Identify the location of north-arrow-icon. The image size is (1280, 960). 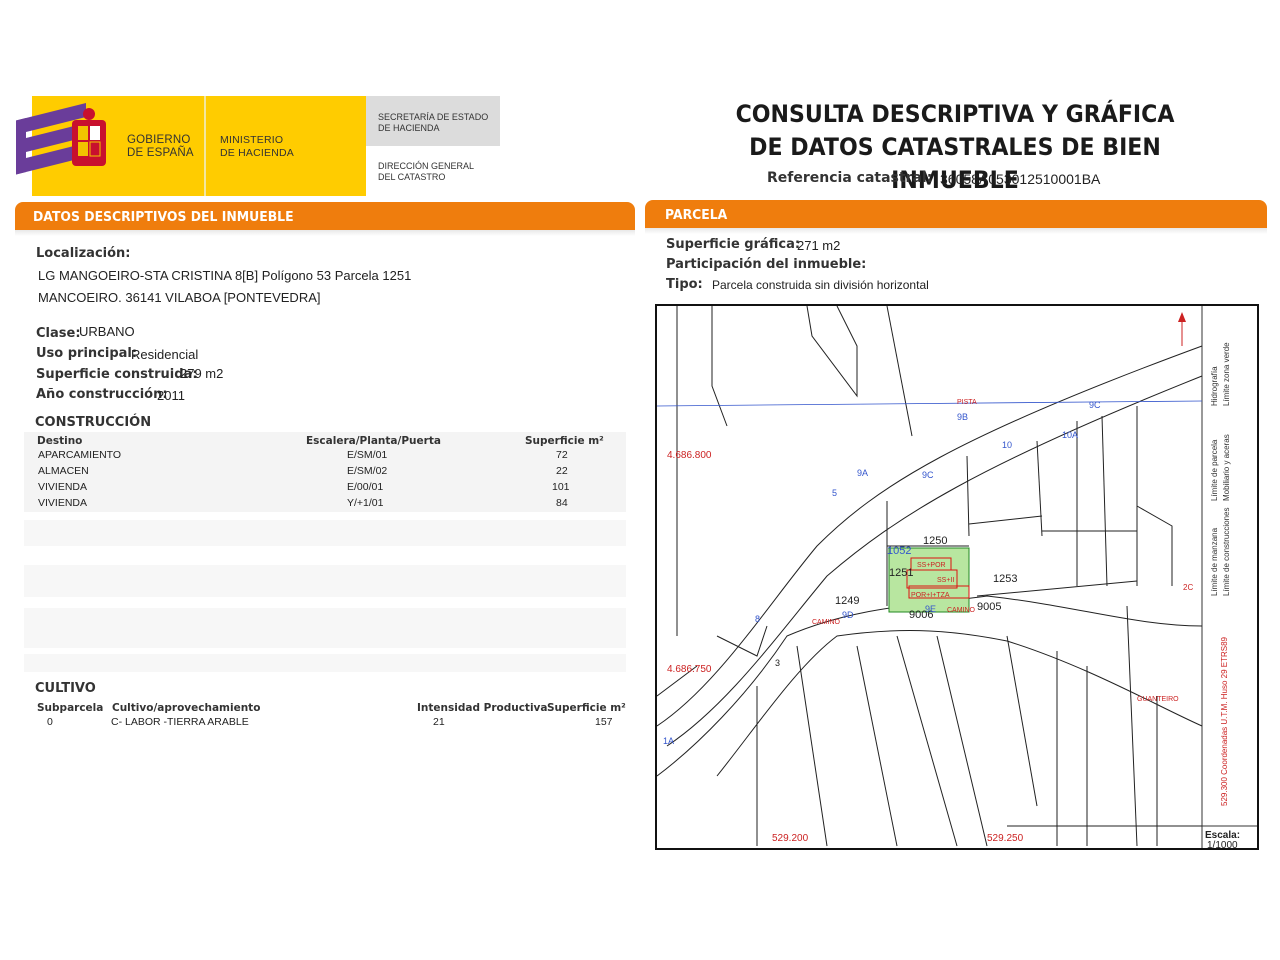
(1182, 329).